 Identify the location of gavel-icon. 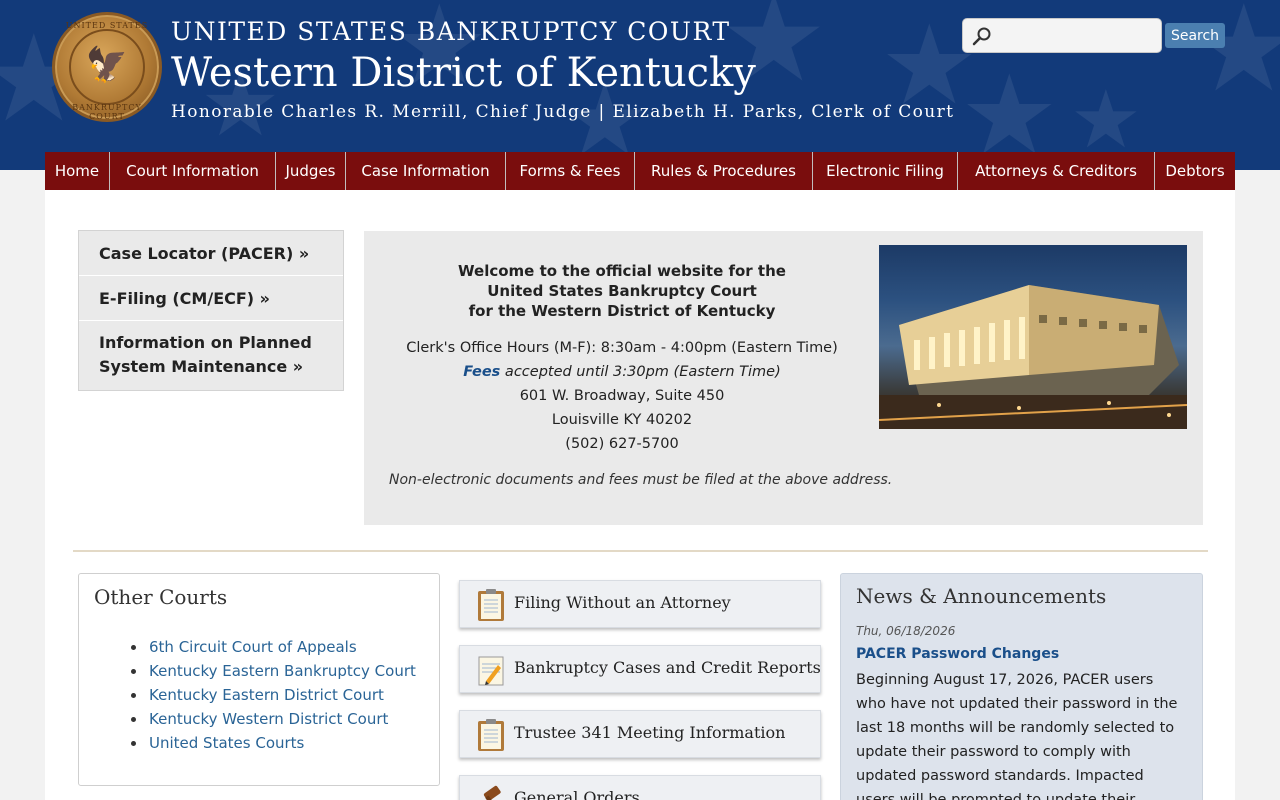
(492, 792).